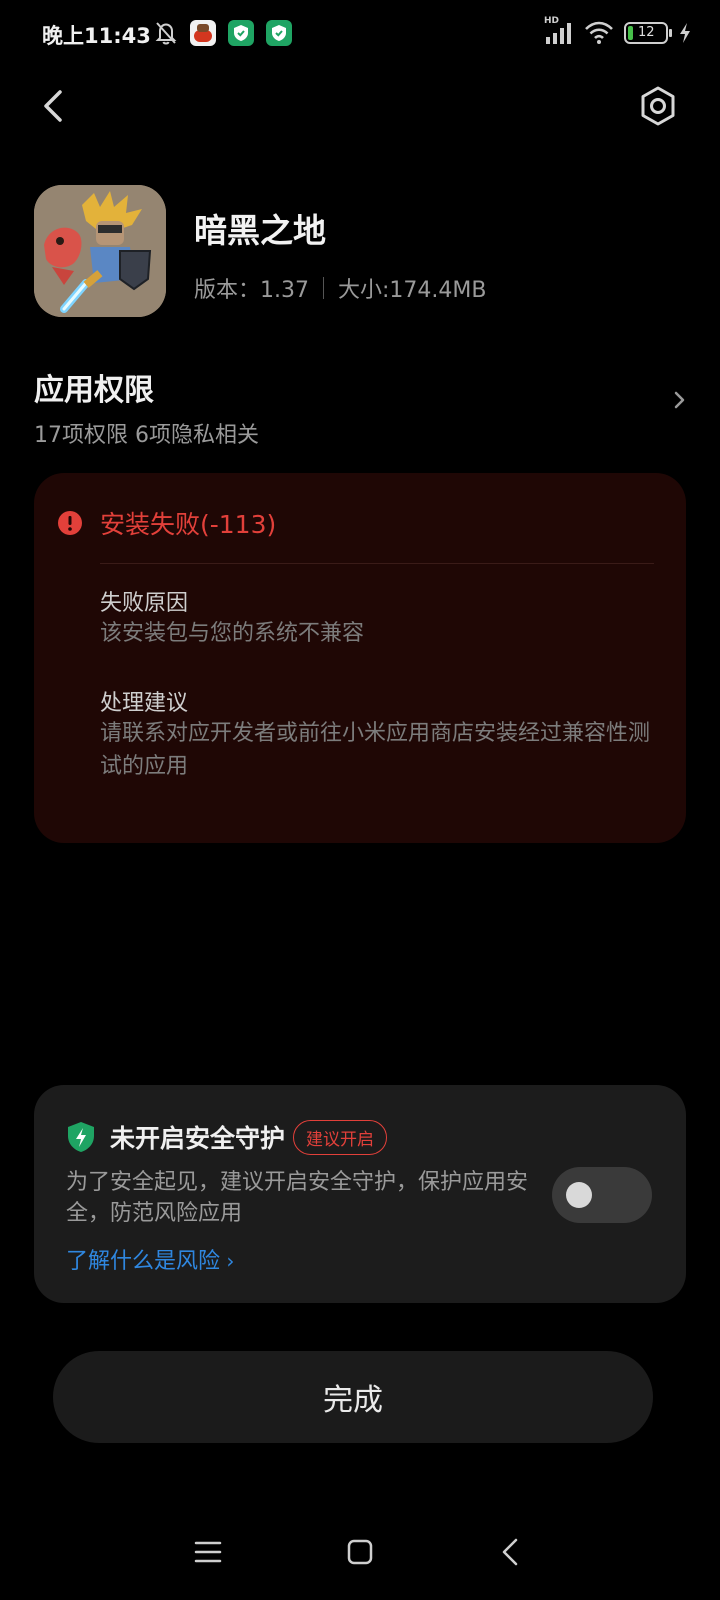  What do you see at coordinates (323, 288) in the screenshot?
I see `meta-divider` at bounding box center [323, 288].